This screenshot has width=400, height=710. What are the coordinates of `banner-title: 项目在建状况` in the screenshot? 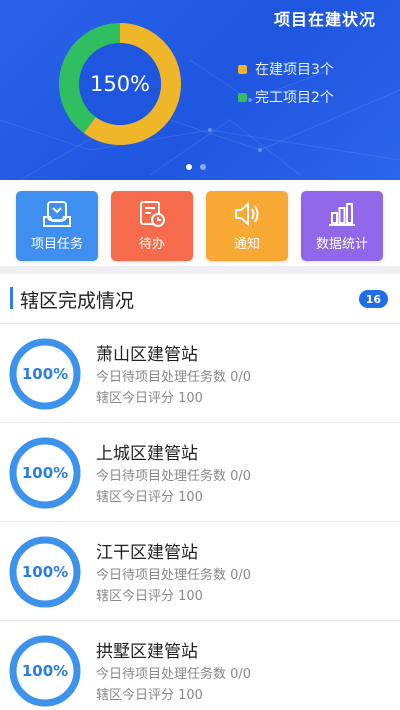 It's located at (324, 19).